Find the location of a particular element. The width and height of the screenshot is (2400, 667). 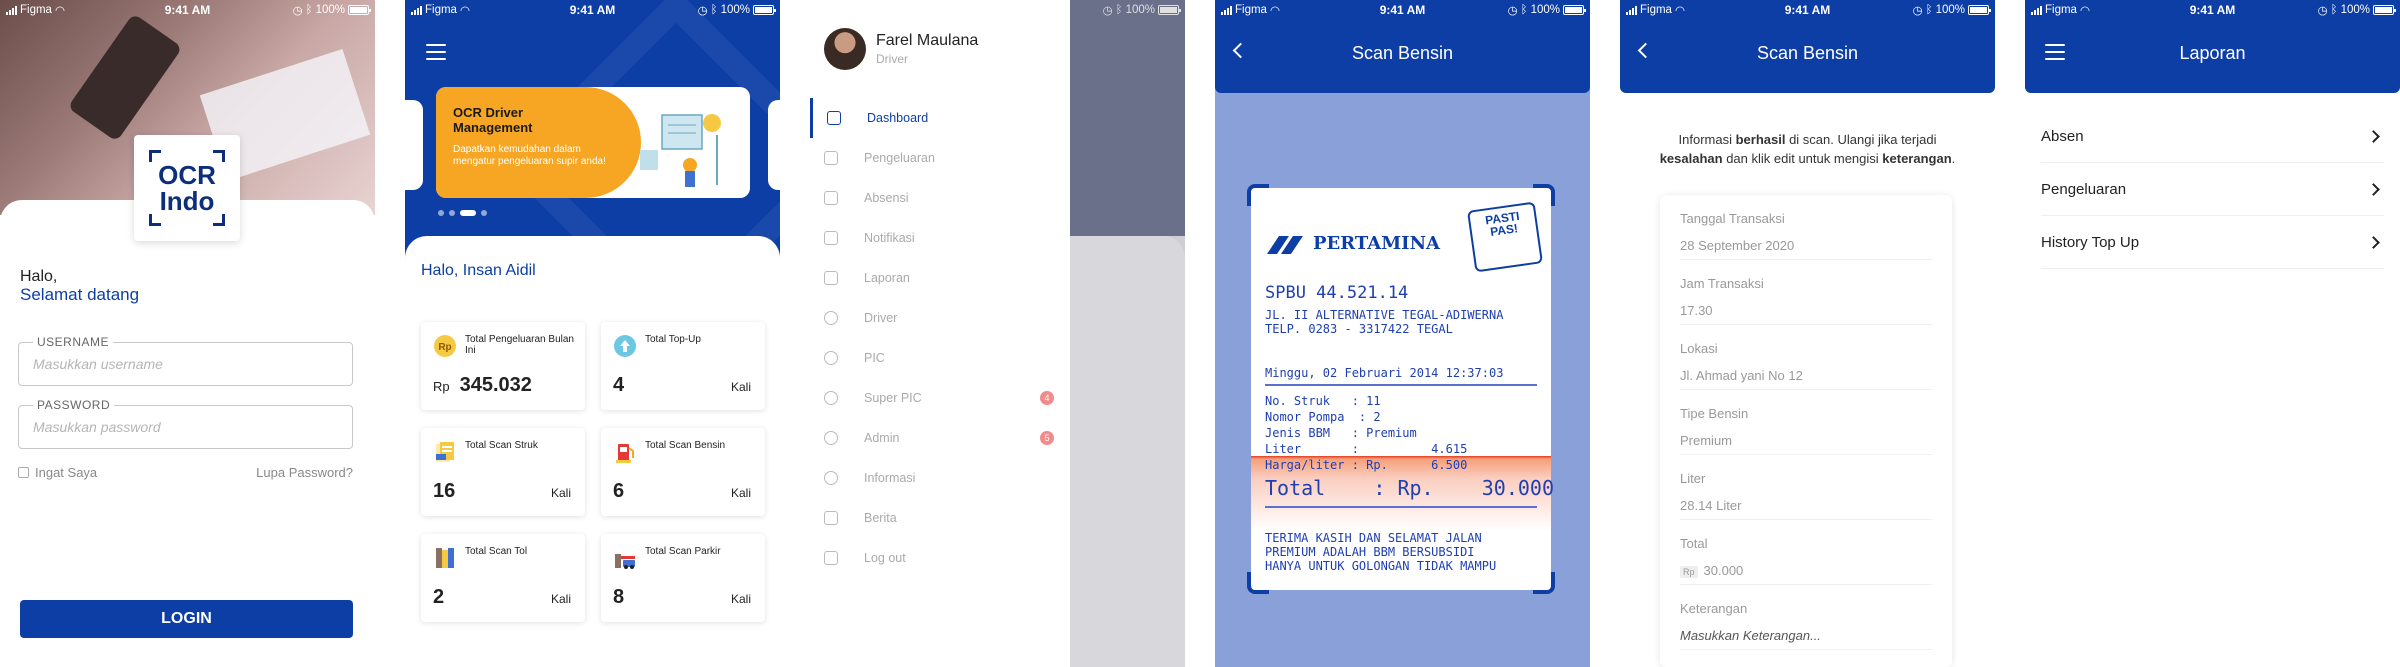

users-icon is located at coordinates (831, 398).